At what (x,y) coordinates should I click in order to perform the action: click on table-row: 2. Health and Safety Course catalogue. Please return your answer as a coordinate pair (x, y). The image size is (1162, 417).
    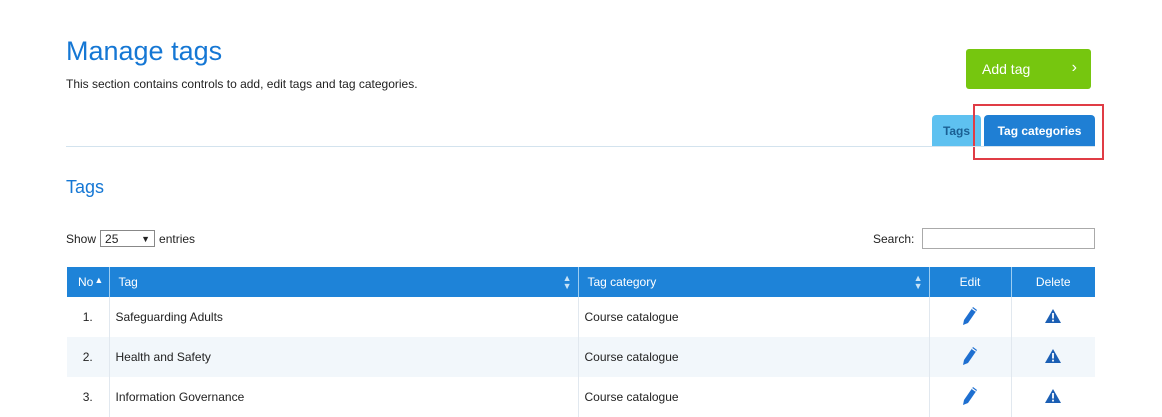
    Looking at the image, I should click on (581, 357).